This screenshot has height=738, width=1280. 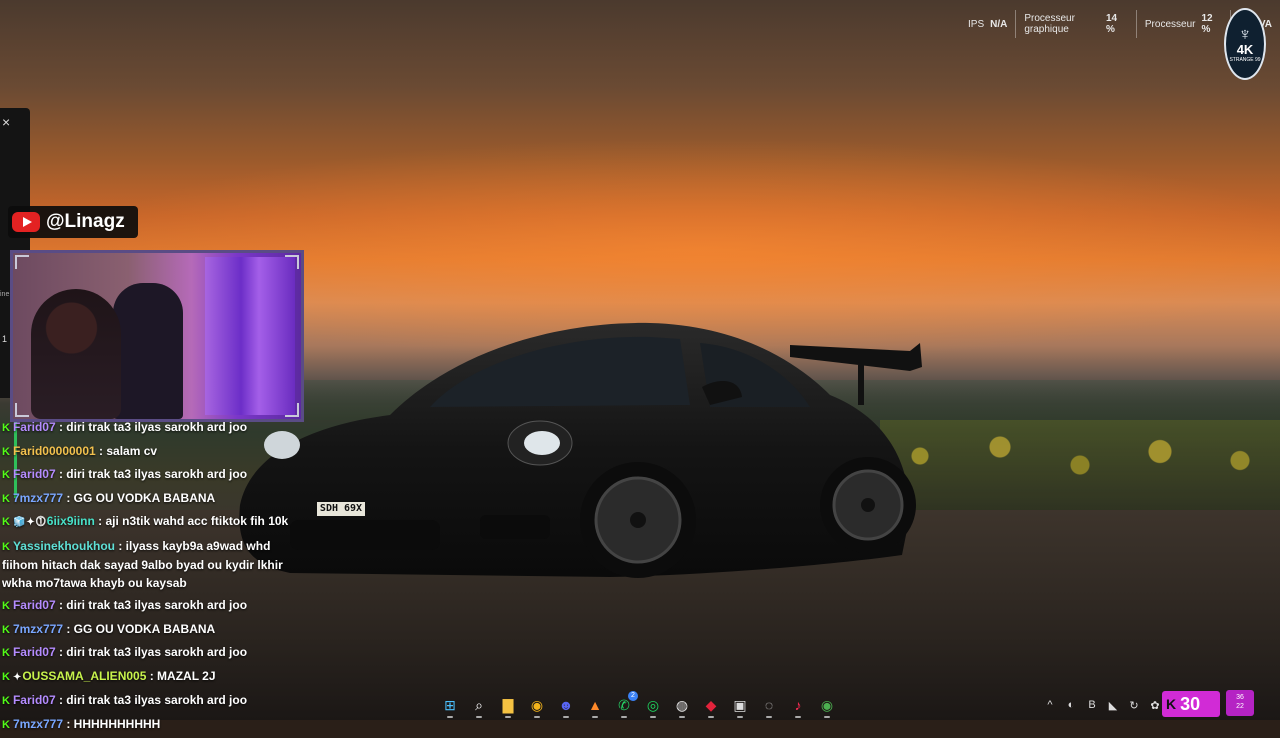 I want to click on whatsapp-icon-glyph: ✆, so click(x=624, y=705).